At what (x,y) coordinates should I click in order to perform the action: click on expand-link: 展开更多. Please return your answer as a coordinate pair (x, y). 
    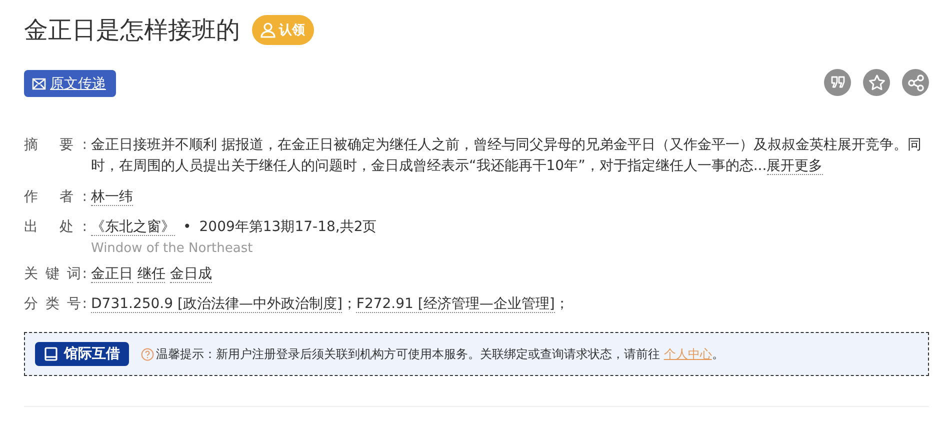
    Looking at the image, I should click on (794, 166).